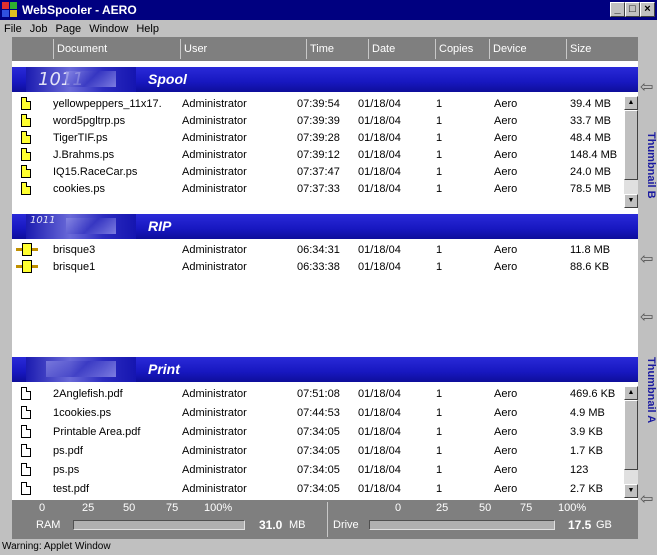  What do you see at coordinates (580, 525) in the screenshot?
I see `drive-value: 17.5` at bounding box center [580, 525].